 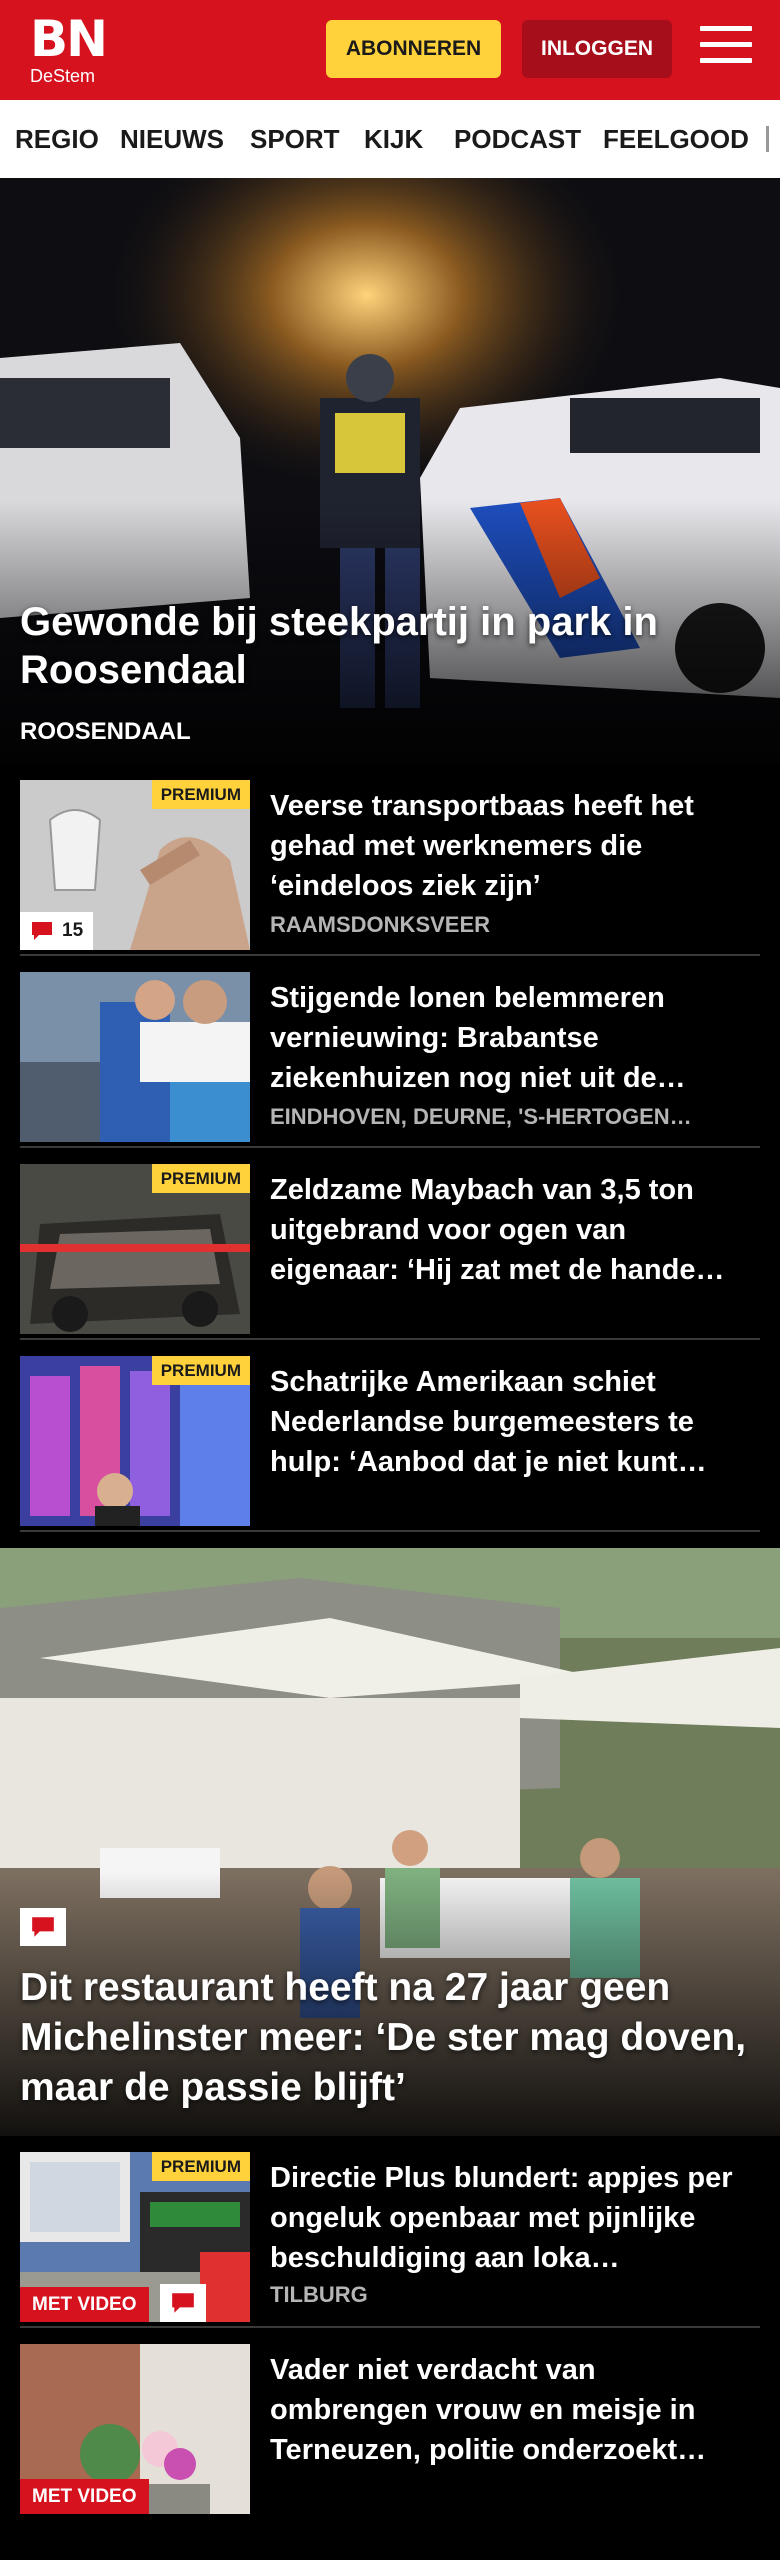 I want to click on comment-count: 15, so click(x=73, y=930).